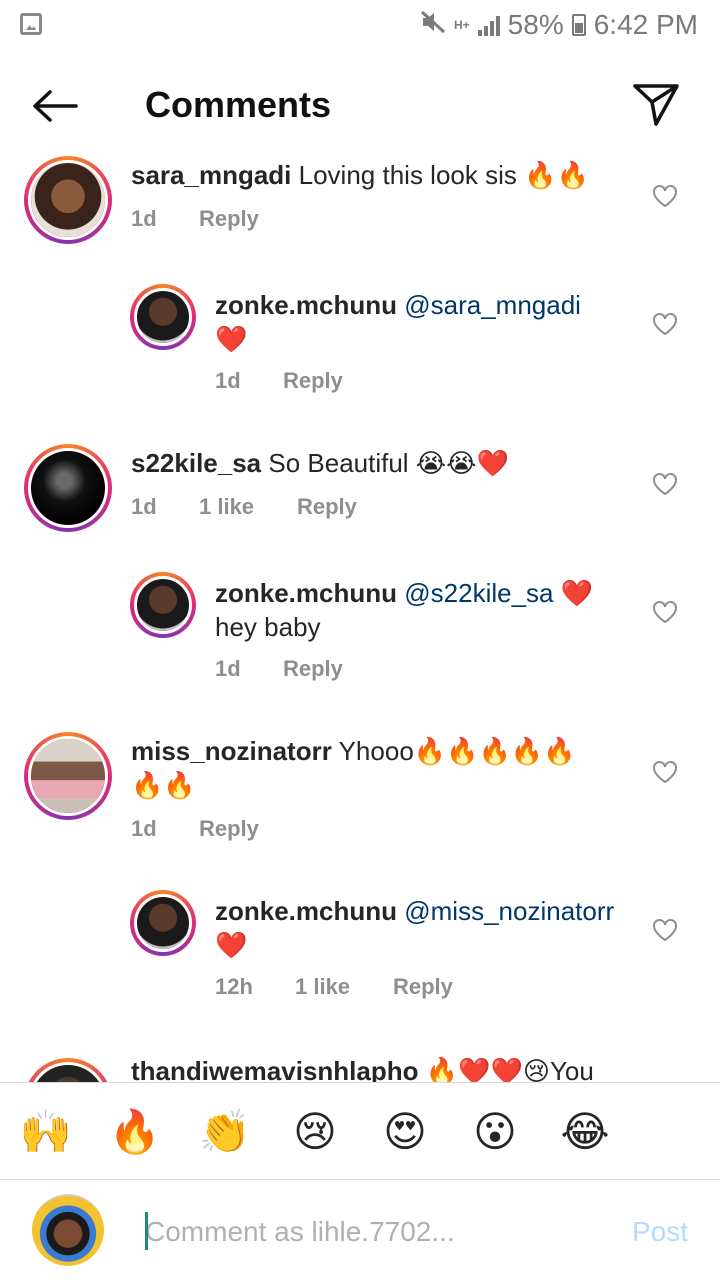  What do you see at coordinates (55, 106) in the screenshot?
I see `back-arrow-icon` at bounding box center [55, 106].